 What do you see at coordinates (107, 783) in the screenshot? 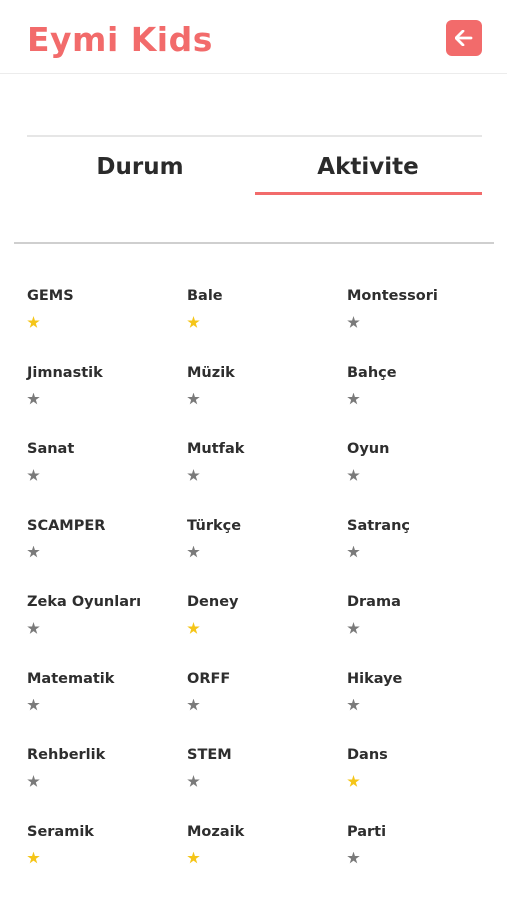
I see `activity-item: Rehberlik` at bounding box center [107, 783].